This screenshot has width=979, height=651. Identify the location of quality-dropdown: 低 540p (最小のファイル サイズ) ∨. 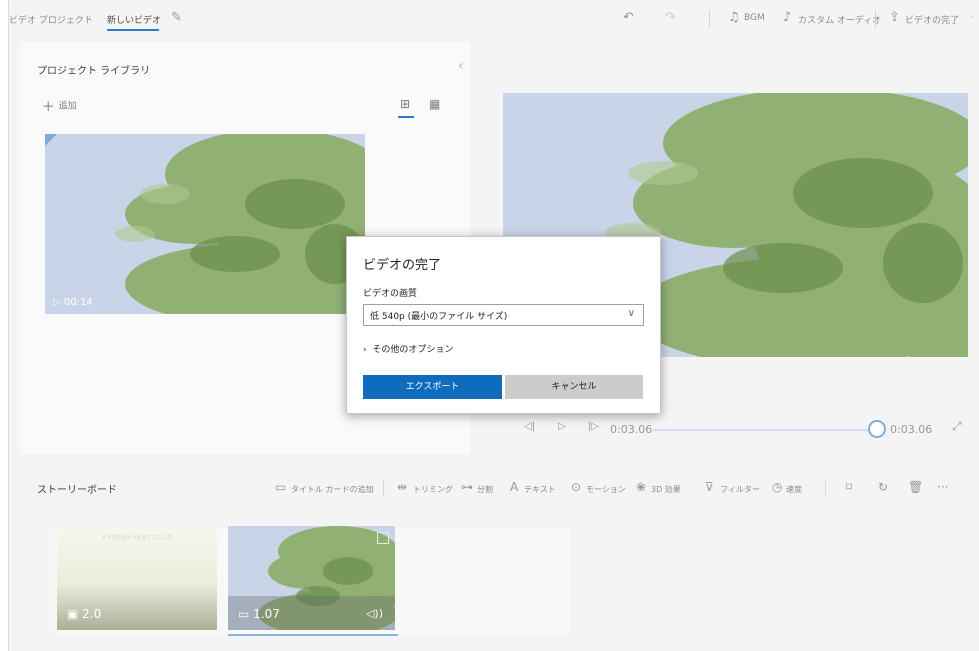
(503, 315).